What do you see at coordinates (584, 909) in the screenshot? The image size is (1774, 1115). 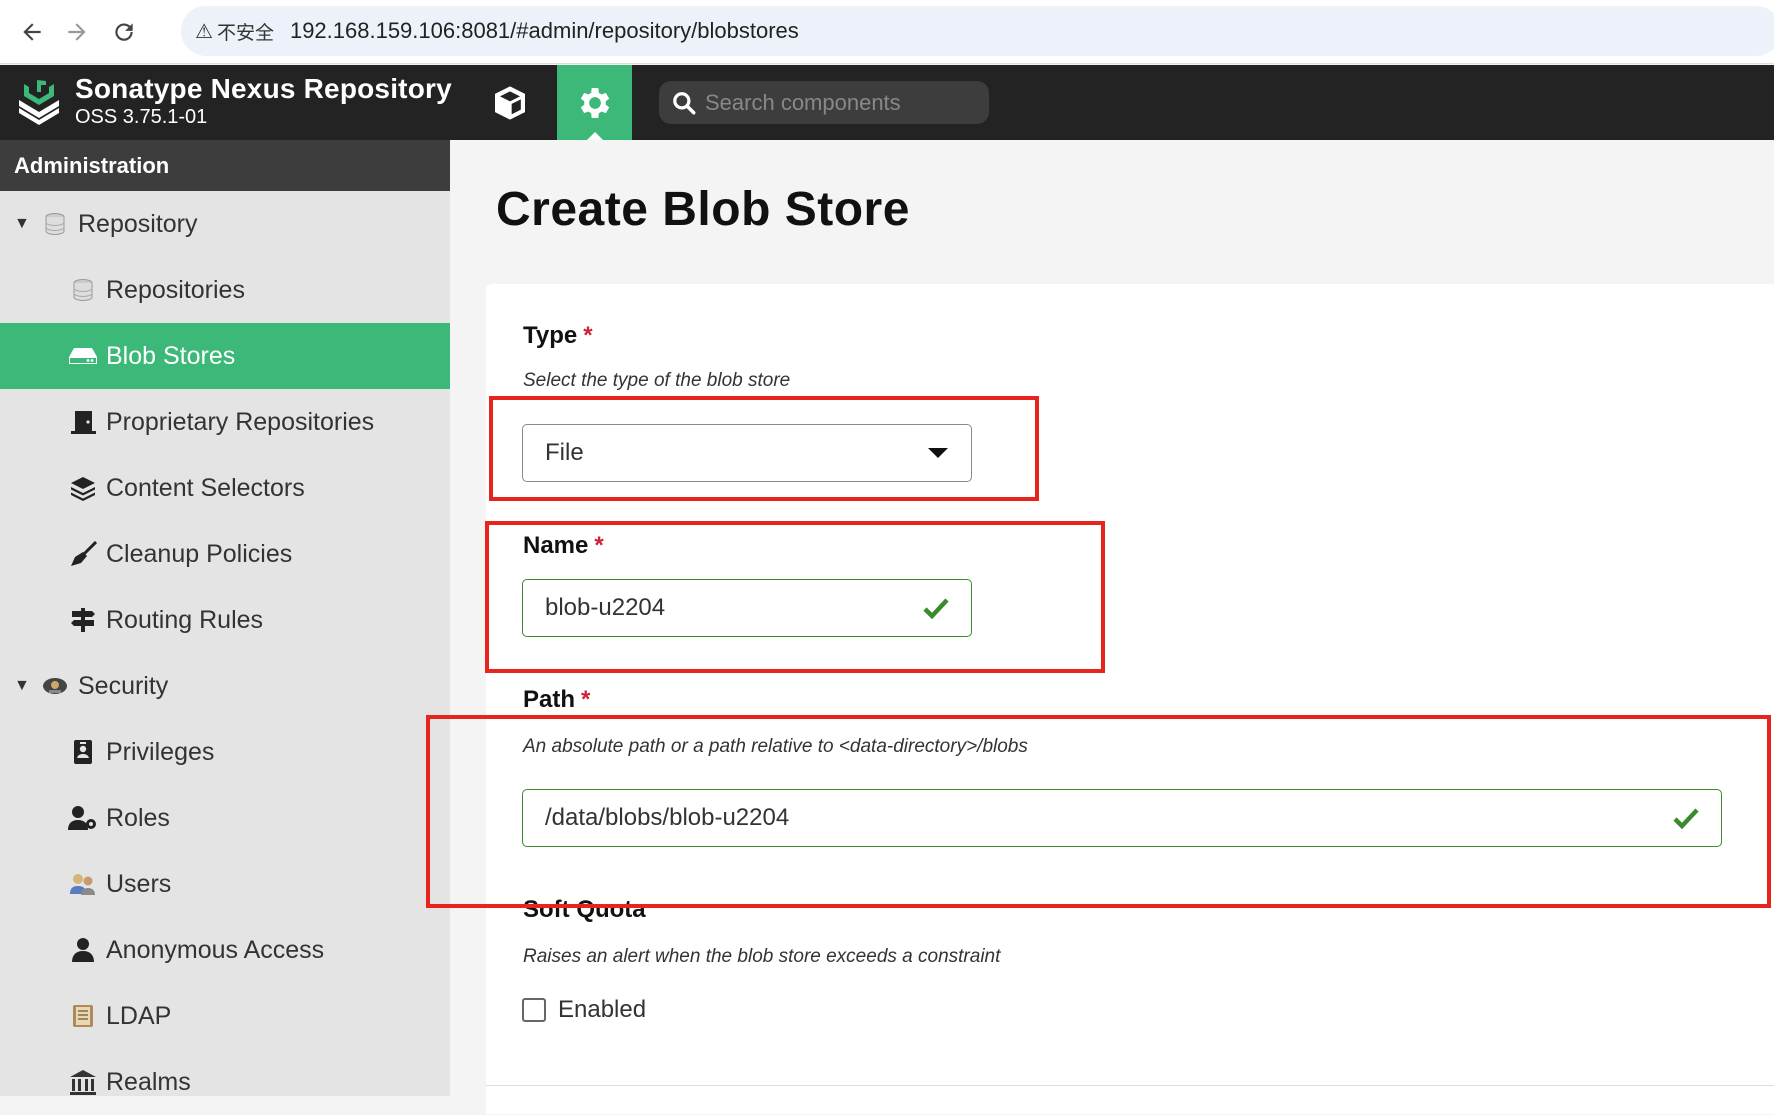 I see `soft-quota-label: Soft Quota` at bounding box center [584, 909].